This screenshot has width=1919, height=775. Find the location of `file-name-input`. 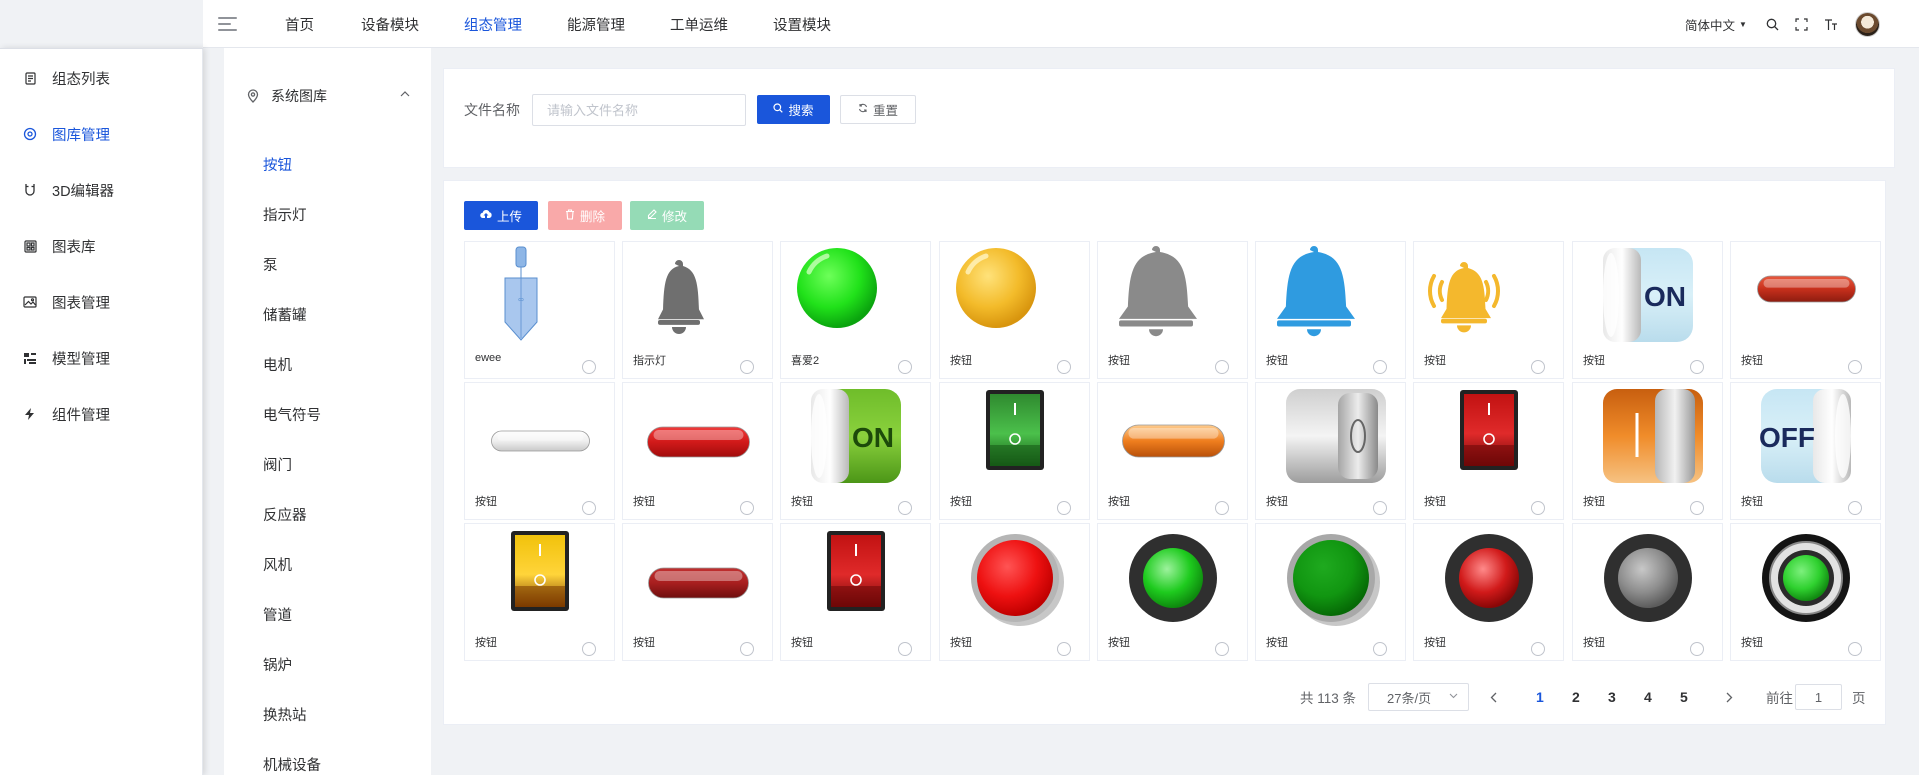

file-name-input is located at coordinates (639, 110).